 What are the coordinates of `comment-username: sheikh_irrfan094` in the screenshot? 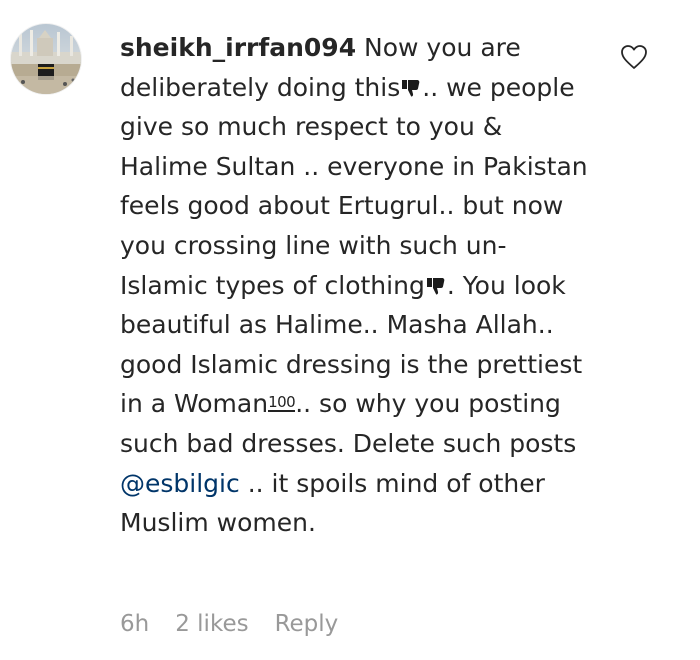 It's located at (238, 47).